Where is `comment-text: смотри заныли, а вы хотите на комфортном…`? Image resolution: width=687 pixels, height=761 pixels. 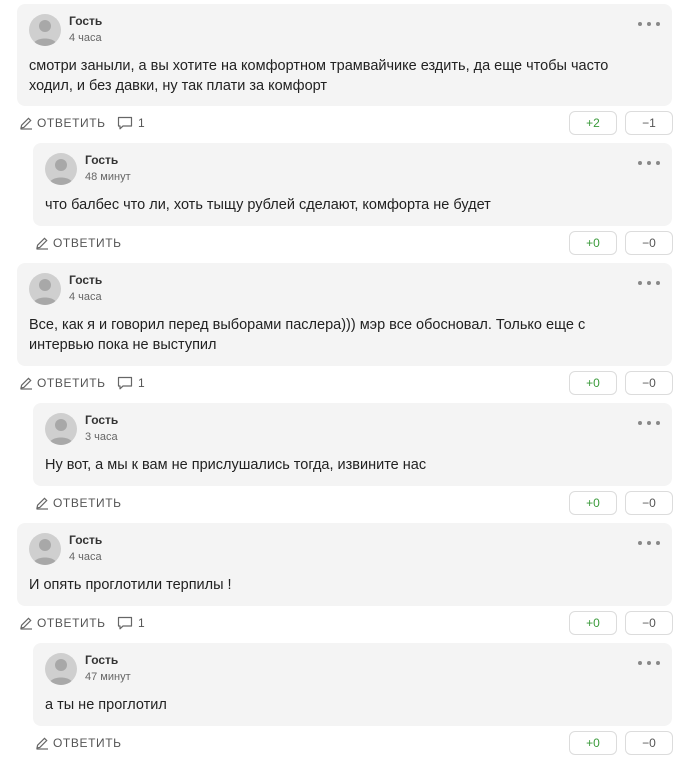 comment-text: смотри заныли, а вы хотите на комфортном… is located at coordinates (338, 76).